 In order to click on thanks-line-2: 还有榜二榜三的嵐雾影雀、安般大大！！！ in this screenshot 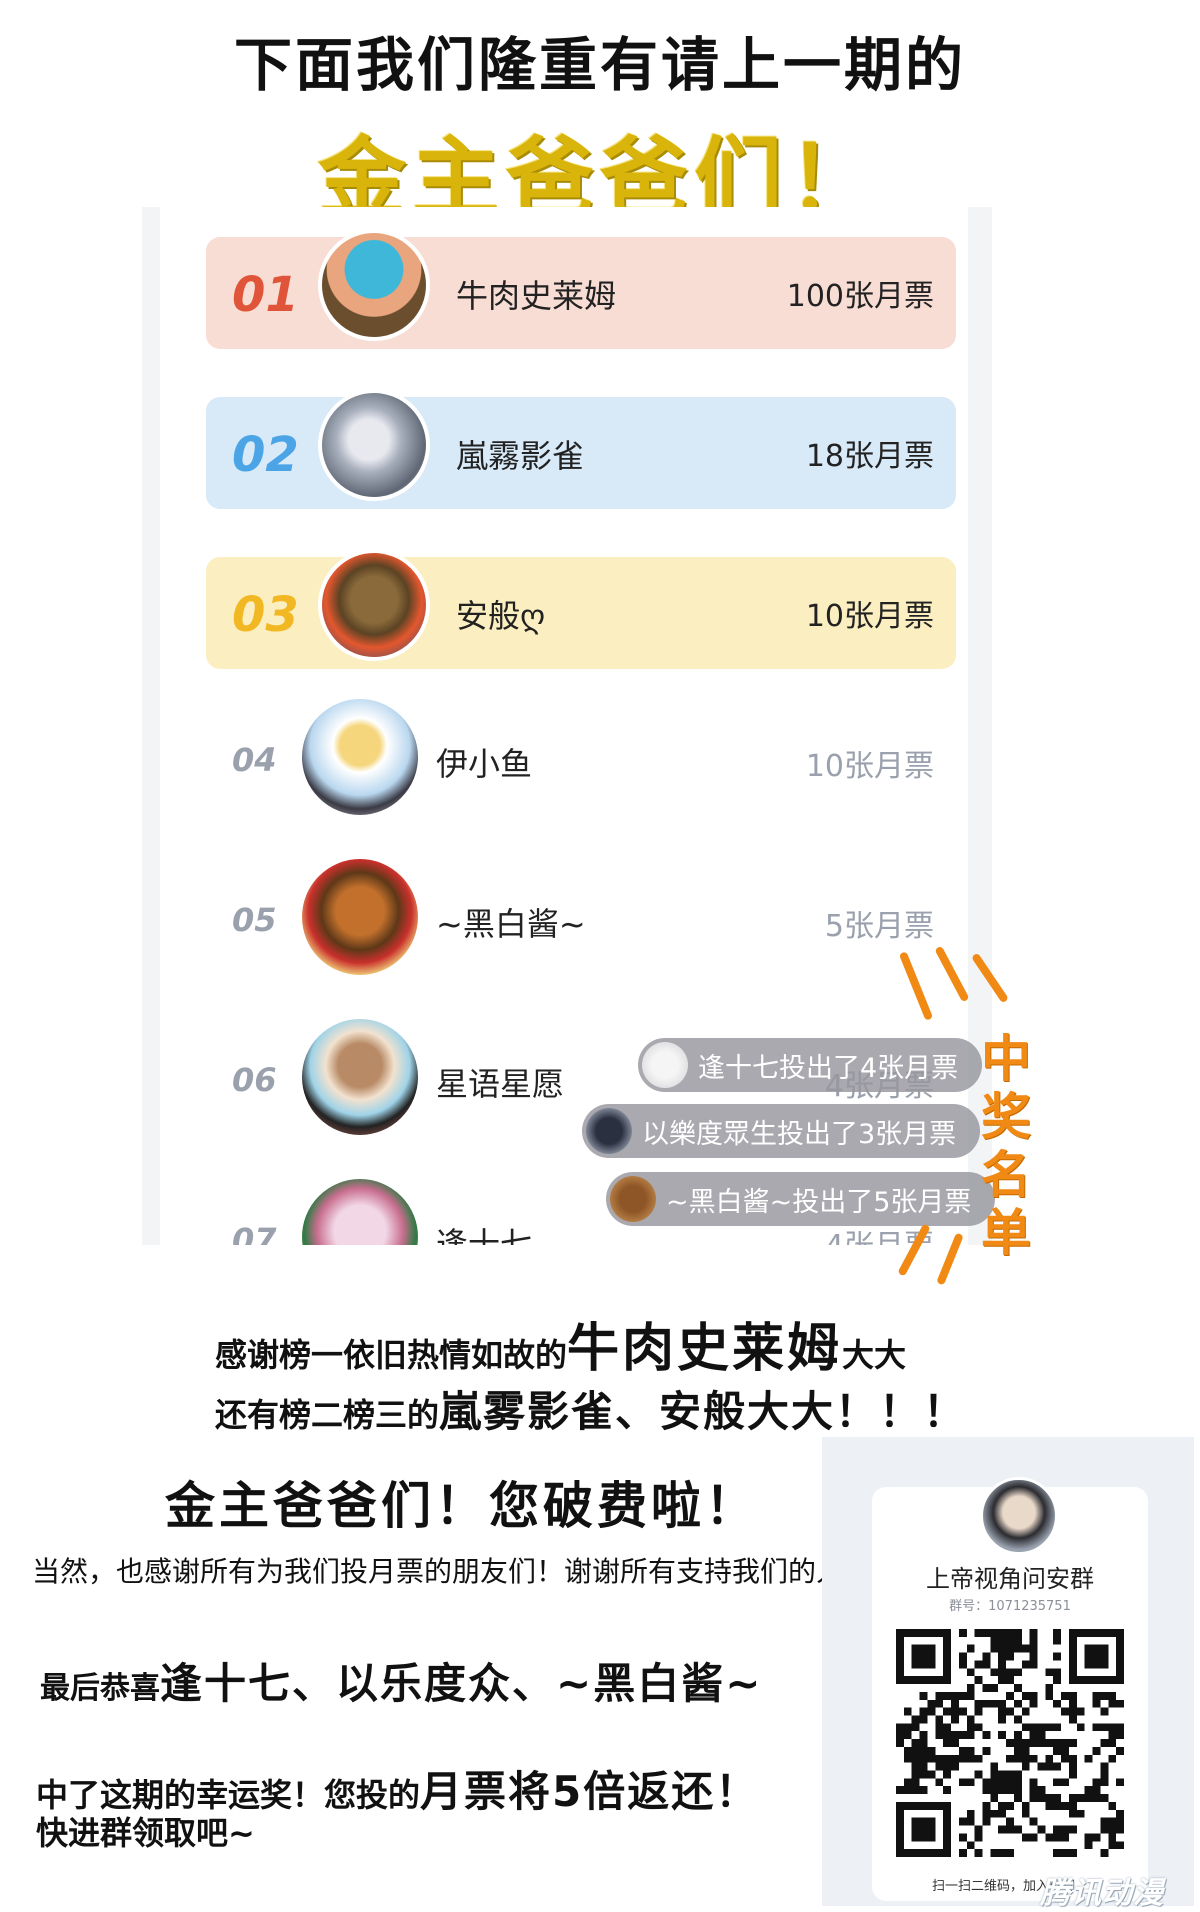, I will do `click(591, 1408)`.